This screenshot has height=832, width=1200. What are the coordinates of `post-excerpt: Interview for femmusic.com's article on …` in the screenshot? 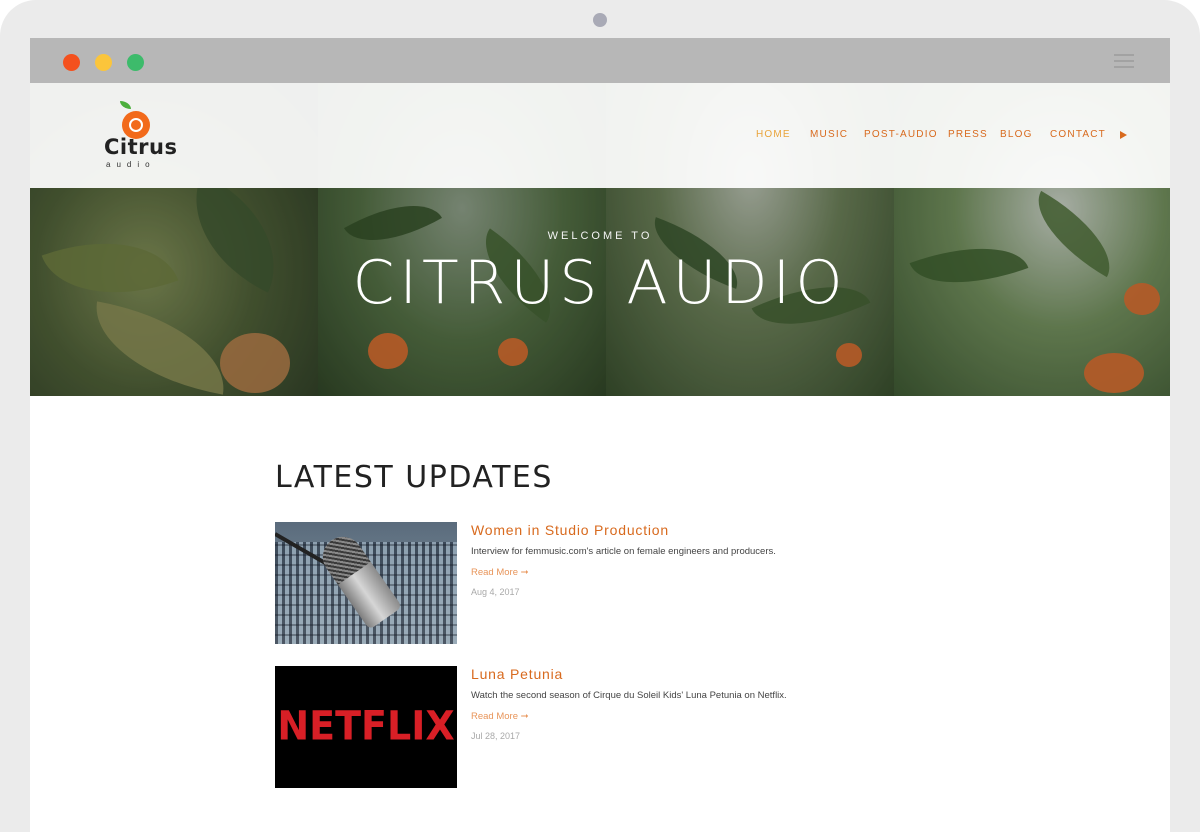 It's located at (623, 551).